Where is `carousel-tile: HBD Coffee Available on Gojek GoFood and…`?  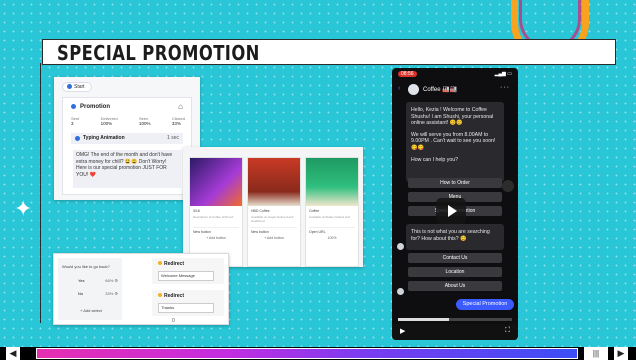
carousel-tile: HBD Coffee Available on Gojek GoFood and… is located at coordinates (274, 212).